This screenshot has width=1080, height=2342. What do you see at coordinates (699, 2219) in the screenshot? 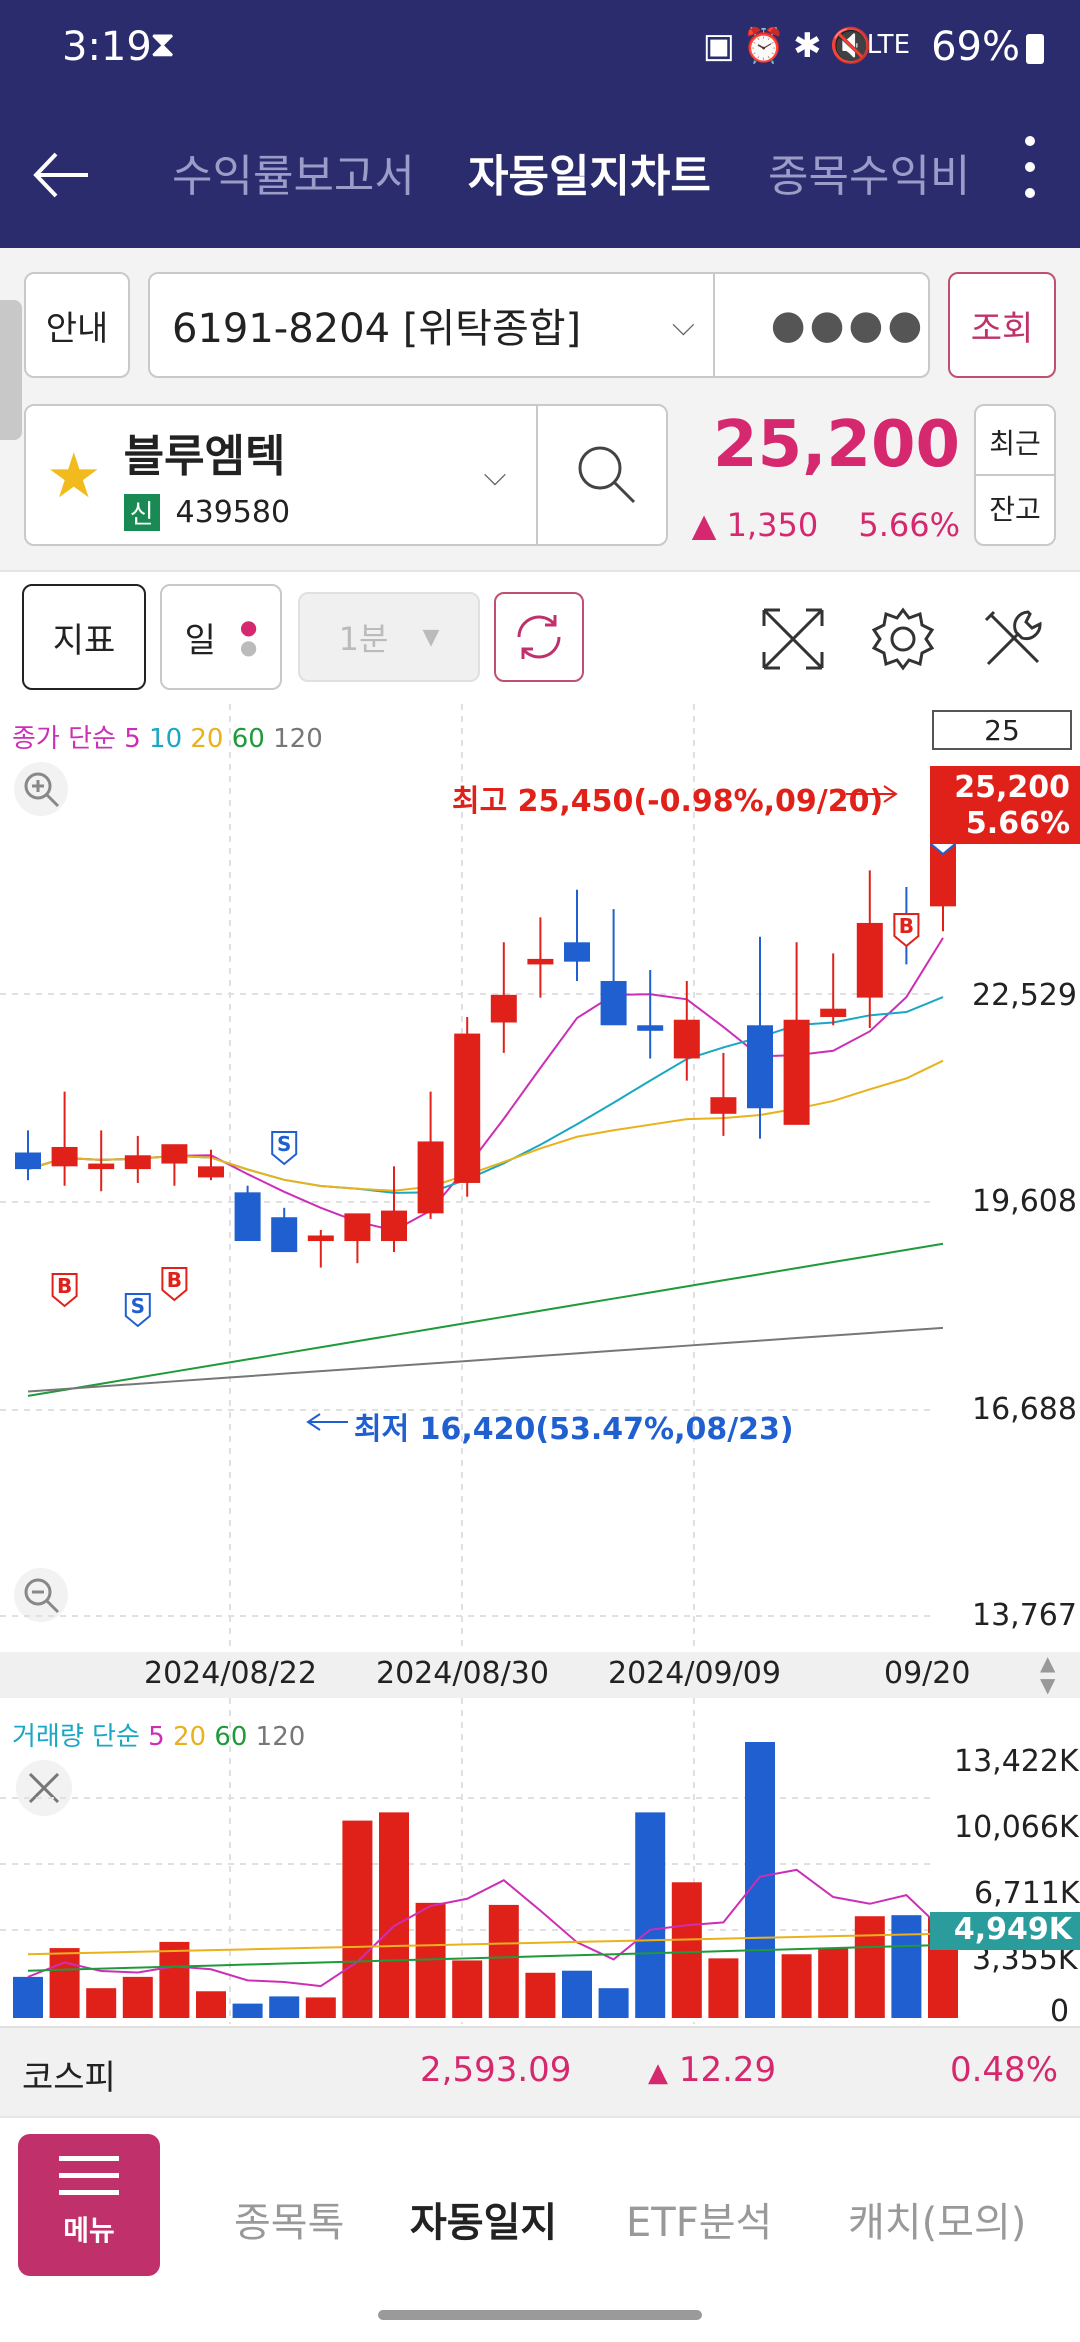
I see `nav-etf-analysis: ETF분석` at bounding box center [699, 2219].